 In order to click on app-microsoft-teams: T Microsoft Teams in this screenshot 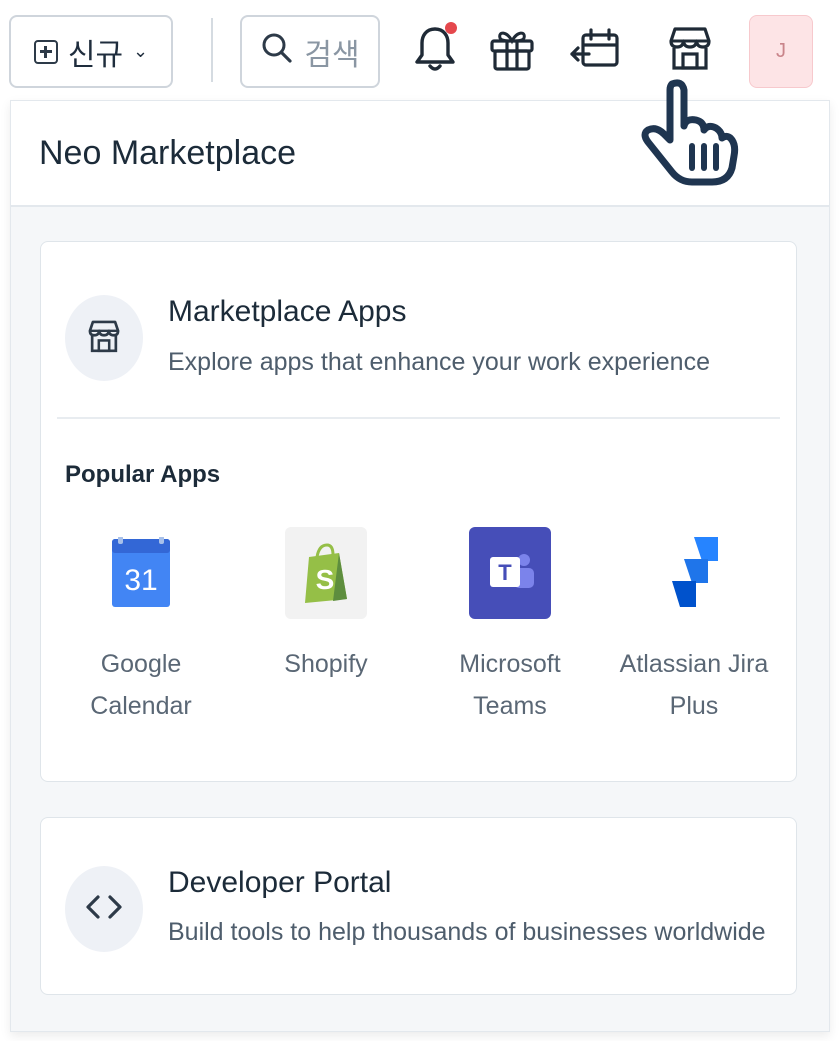, I will do `click(510, 627)`.